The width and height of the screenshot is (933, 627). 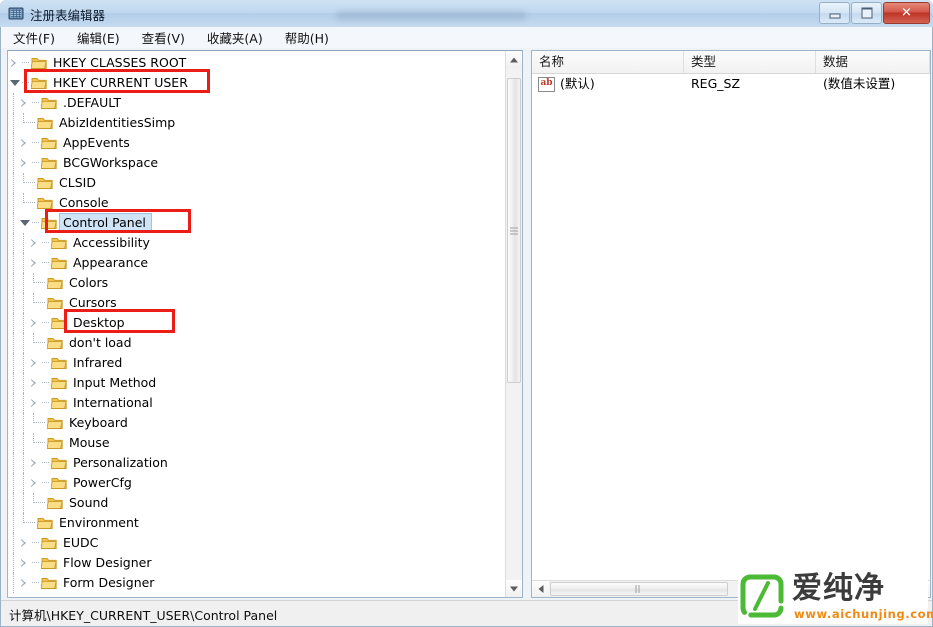 I want to click on menu-help: 帮助(H), so click(x=307, y=37).